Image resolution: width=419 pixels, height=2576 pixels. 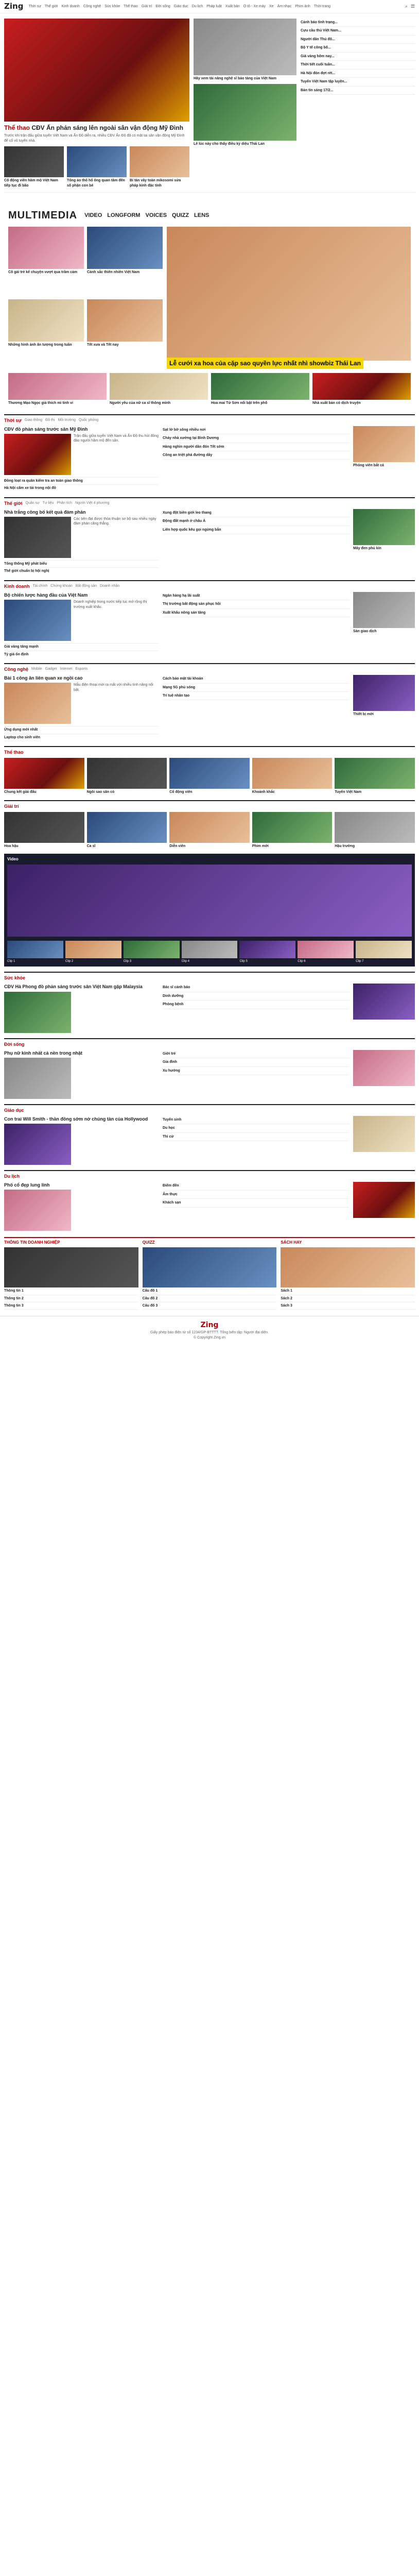 I want to click on tab-longform: LONGFORM, so click(x=123, y=215).